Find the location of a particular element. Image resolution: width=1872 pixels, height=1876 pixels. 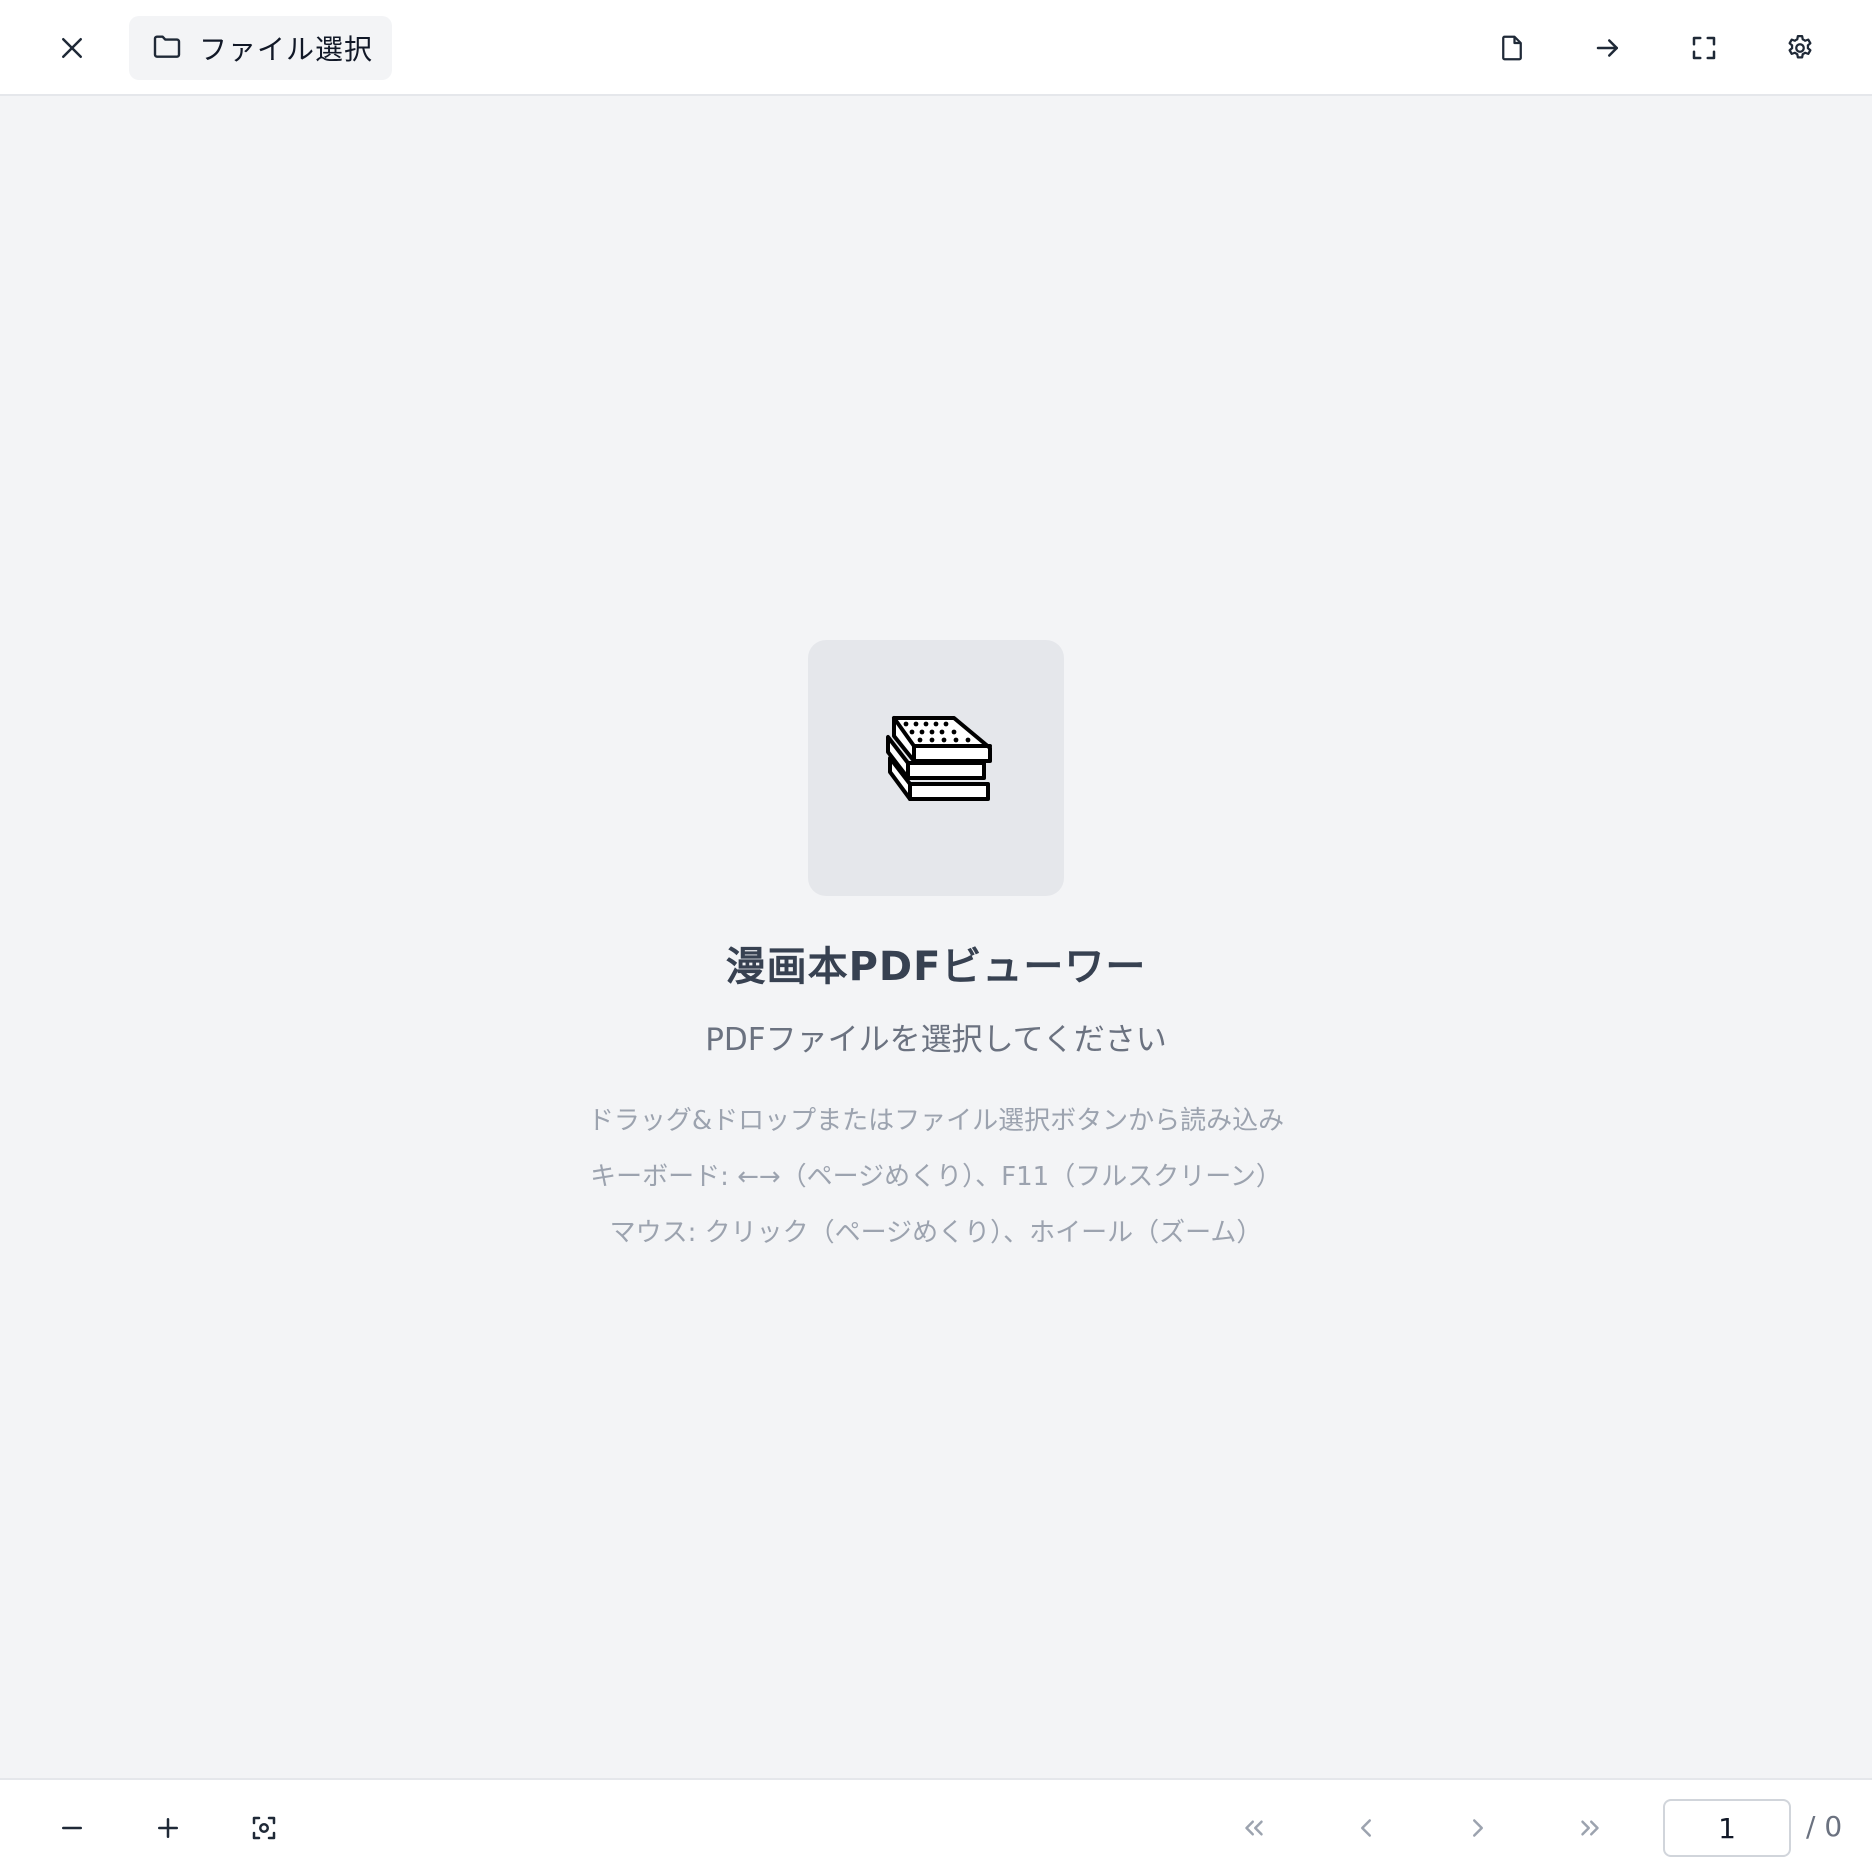

settings-button is located at coordinates (1800, 48).